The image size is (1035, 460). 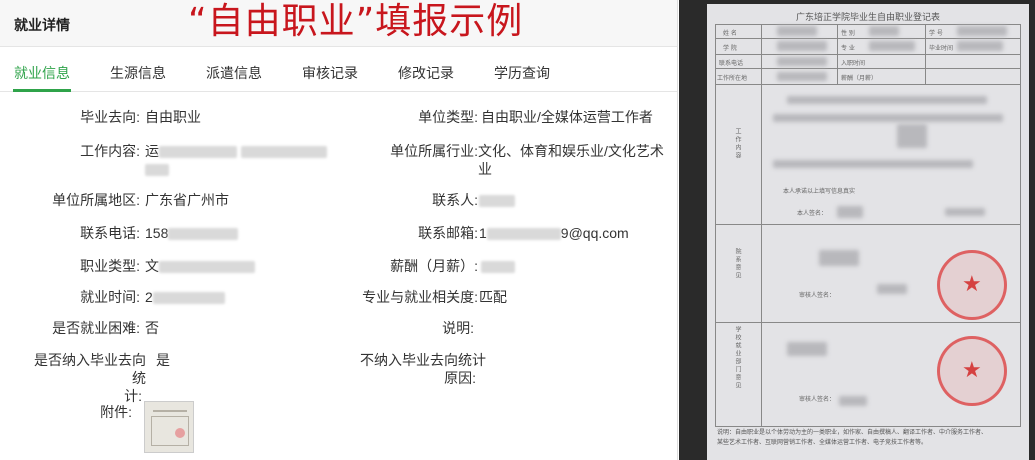 I want to click on tab-employment-info: 就业信息, so click(x=42, y=73).